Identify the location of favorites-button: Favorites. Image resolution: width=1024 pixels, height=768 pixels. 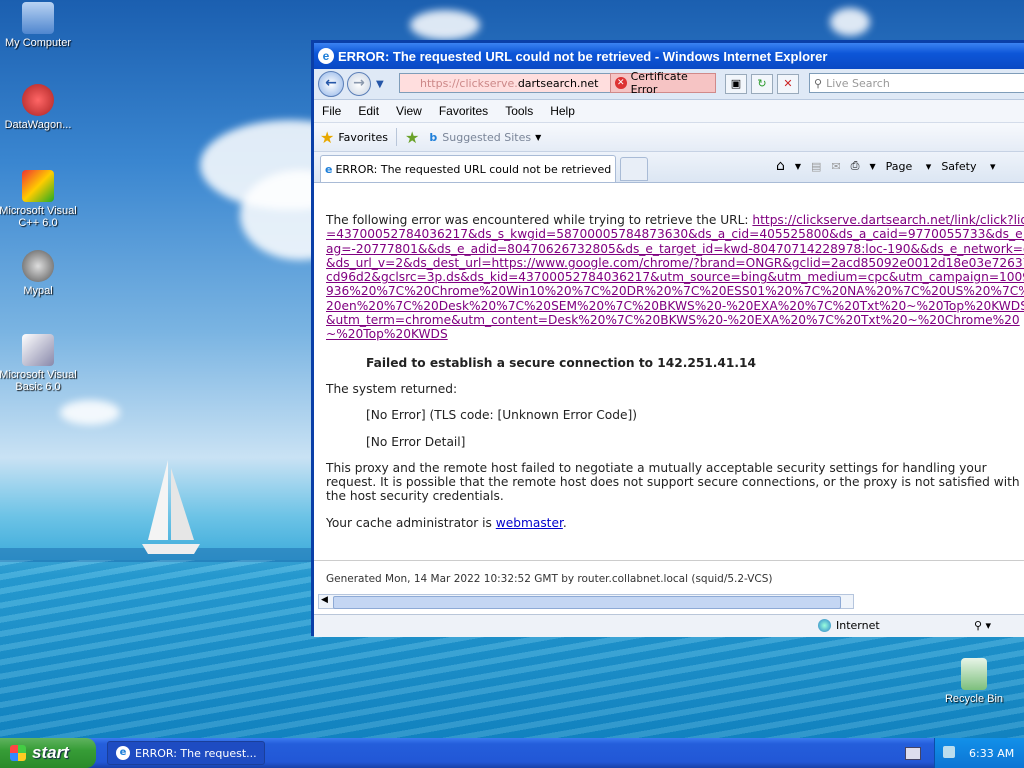
(363, 137).